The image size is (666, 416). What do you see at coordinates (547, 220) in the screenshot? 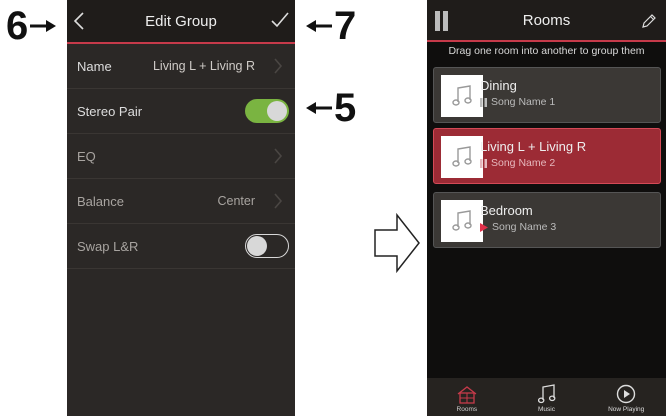
I see `room-card-bedroom: Bedroom Song Name 3` at bounding box center [547, 220].